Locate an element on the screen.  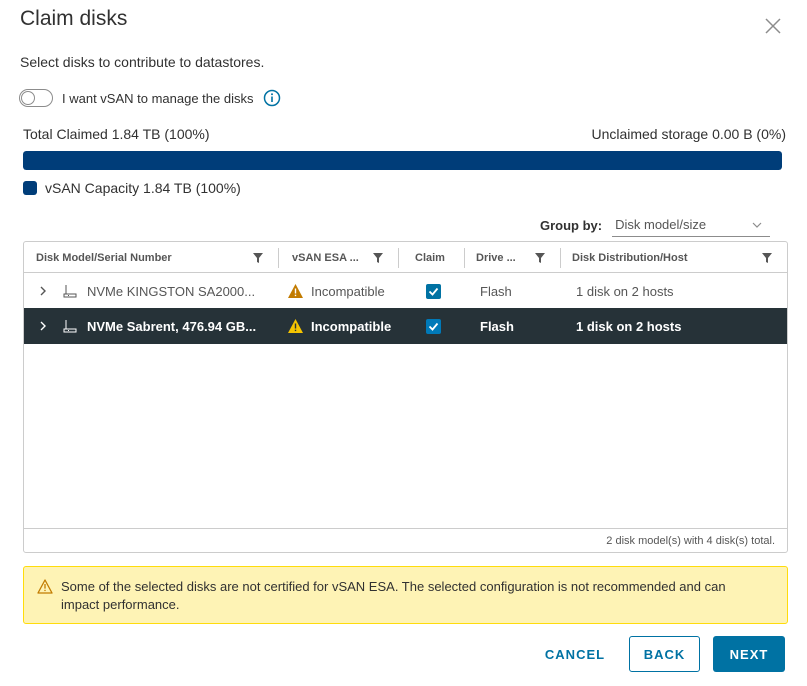
back-button: BACK is located at coordinates (664, 654).